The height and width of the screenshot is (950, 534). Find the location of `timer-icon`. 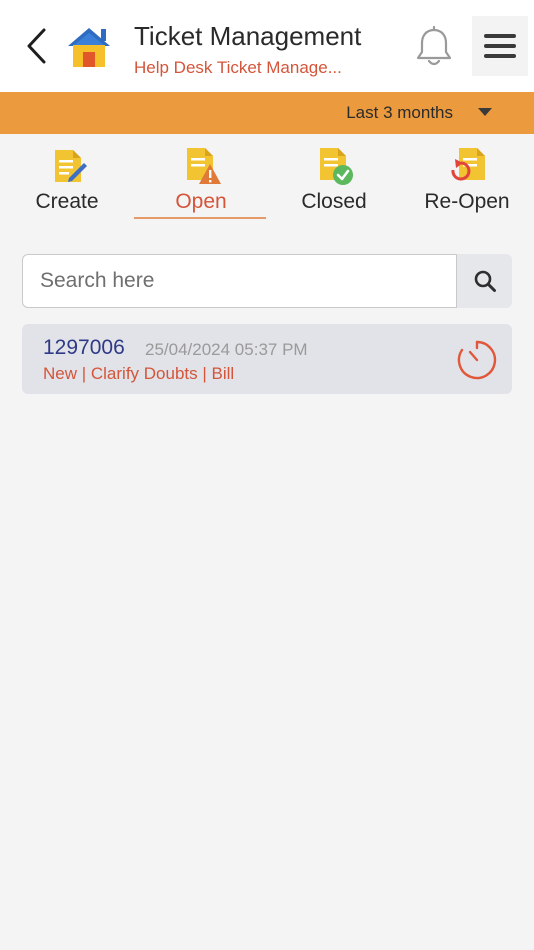

timer-icon is located at coordinates (477, 360).